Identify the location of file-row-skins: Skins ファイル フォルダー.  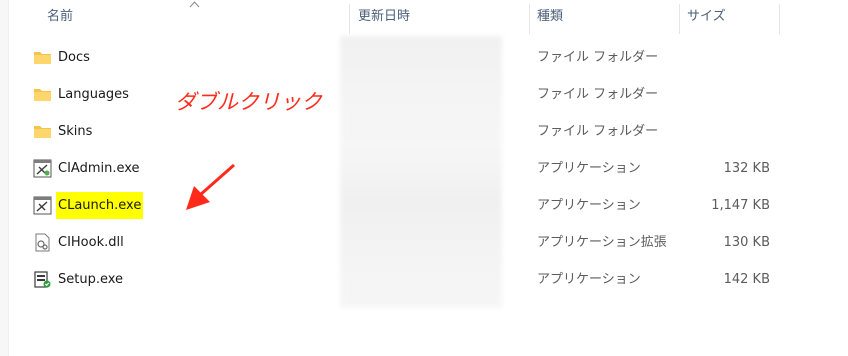
(424, 131).